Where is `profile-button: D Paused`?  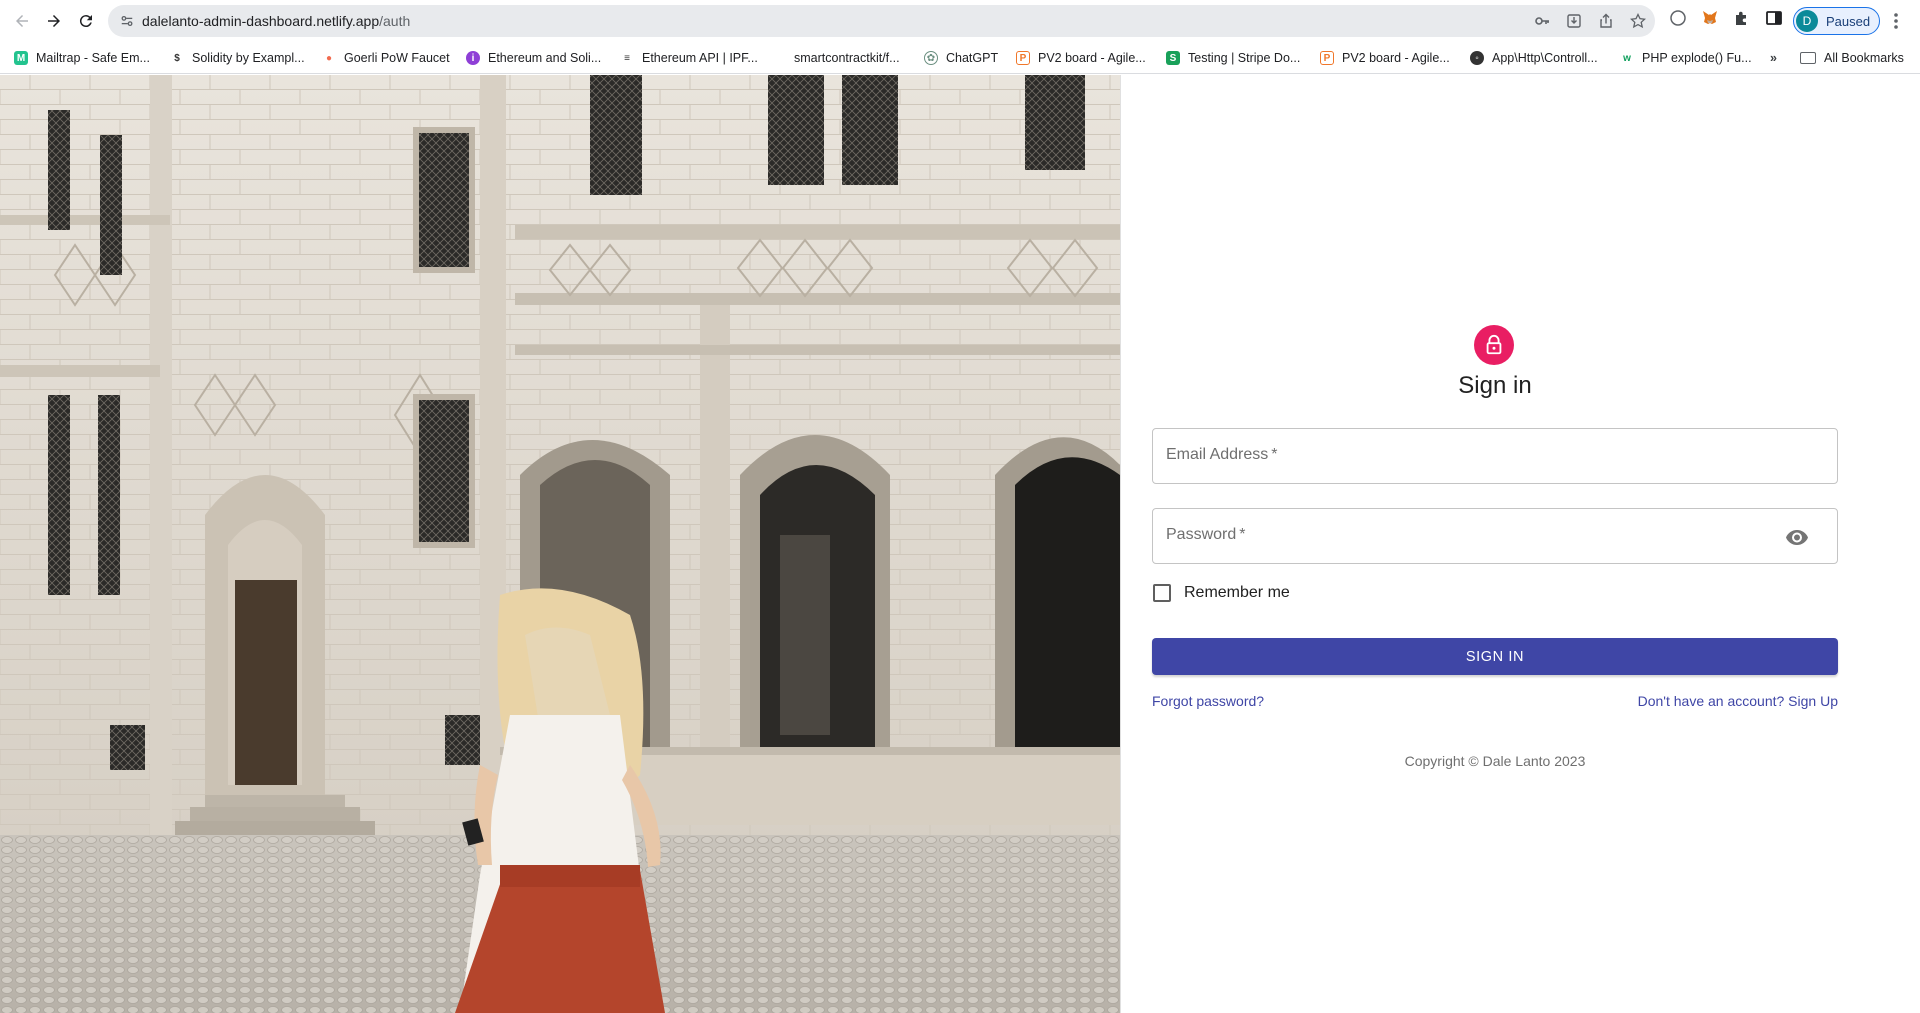
profile-button: D Paused is located at coordinates (1836, 21).